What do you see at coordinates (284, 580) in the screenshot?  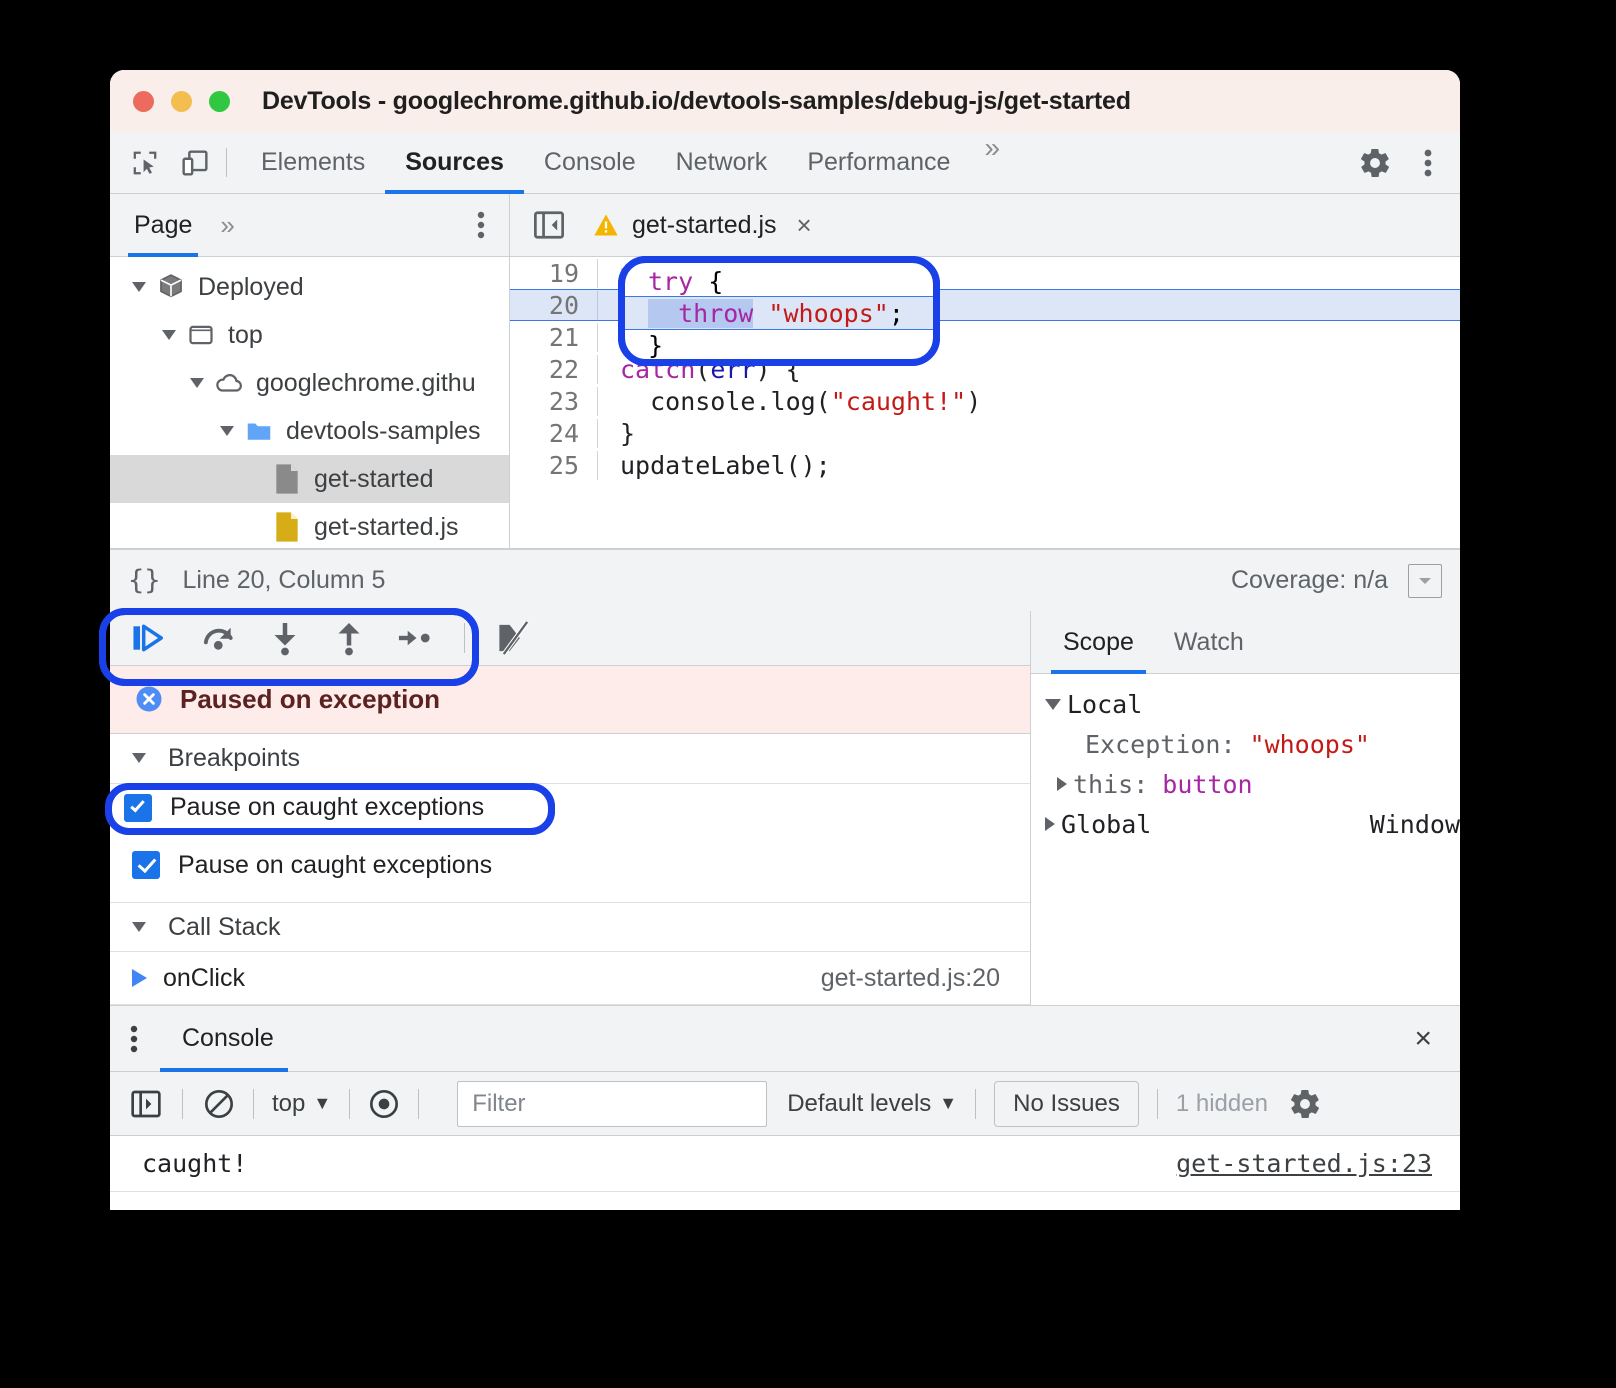 I see `cursor-position-label: Line 20, Column 5` at bounding box center [284, 580].